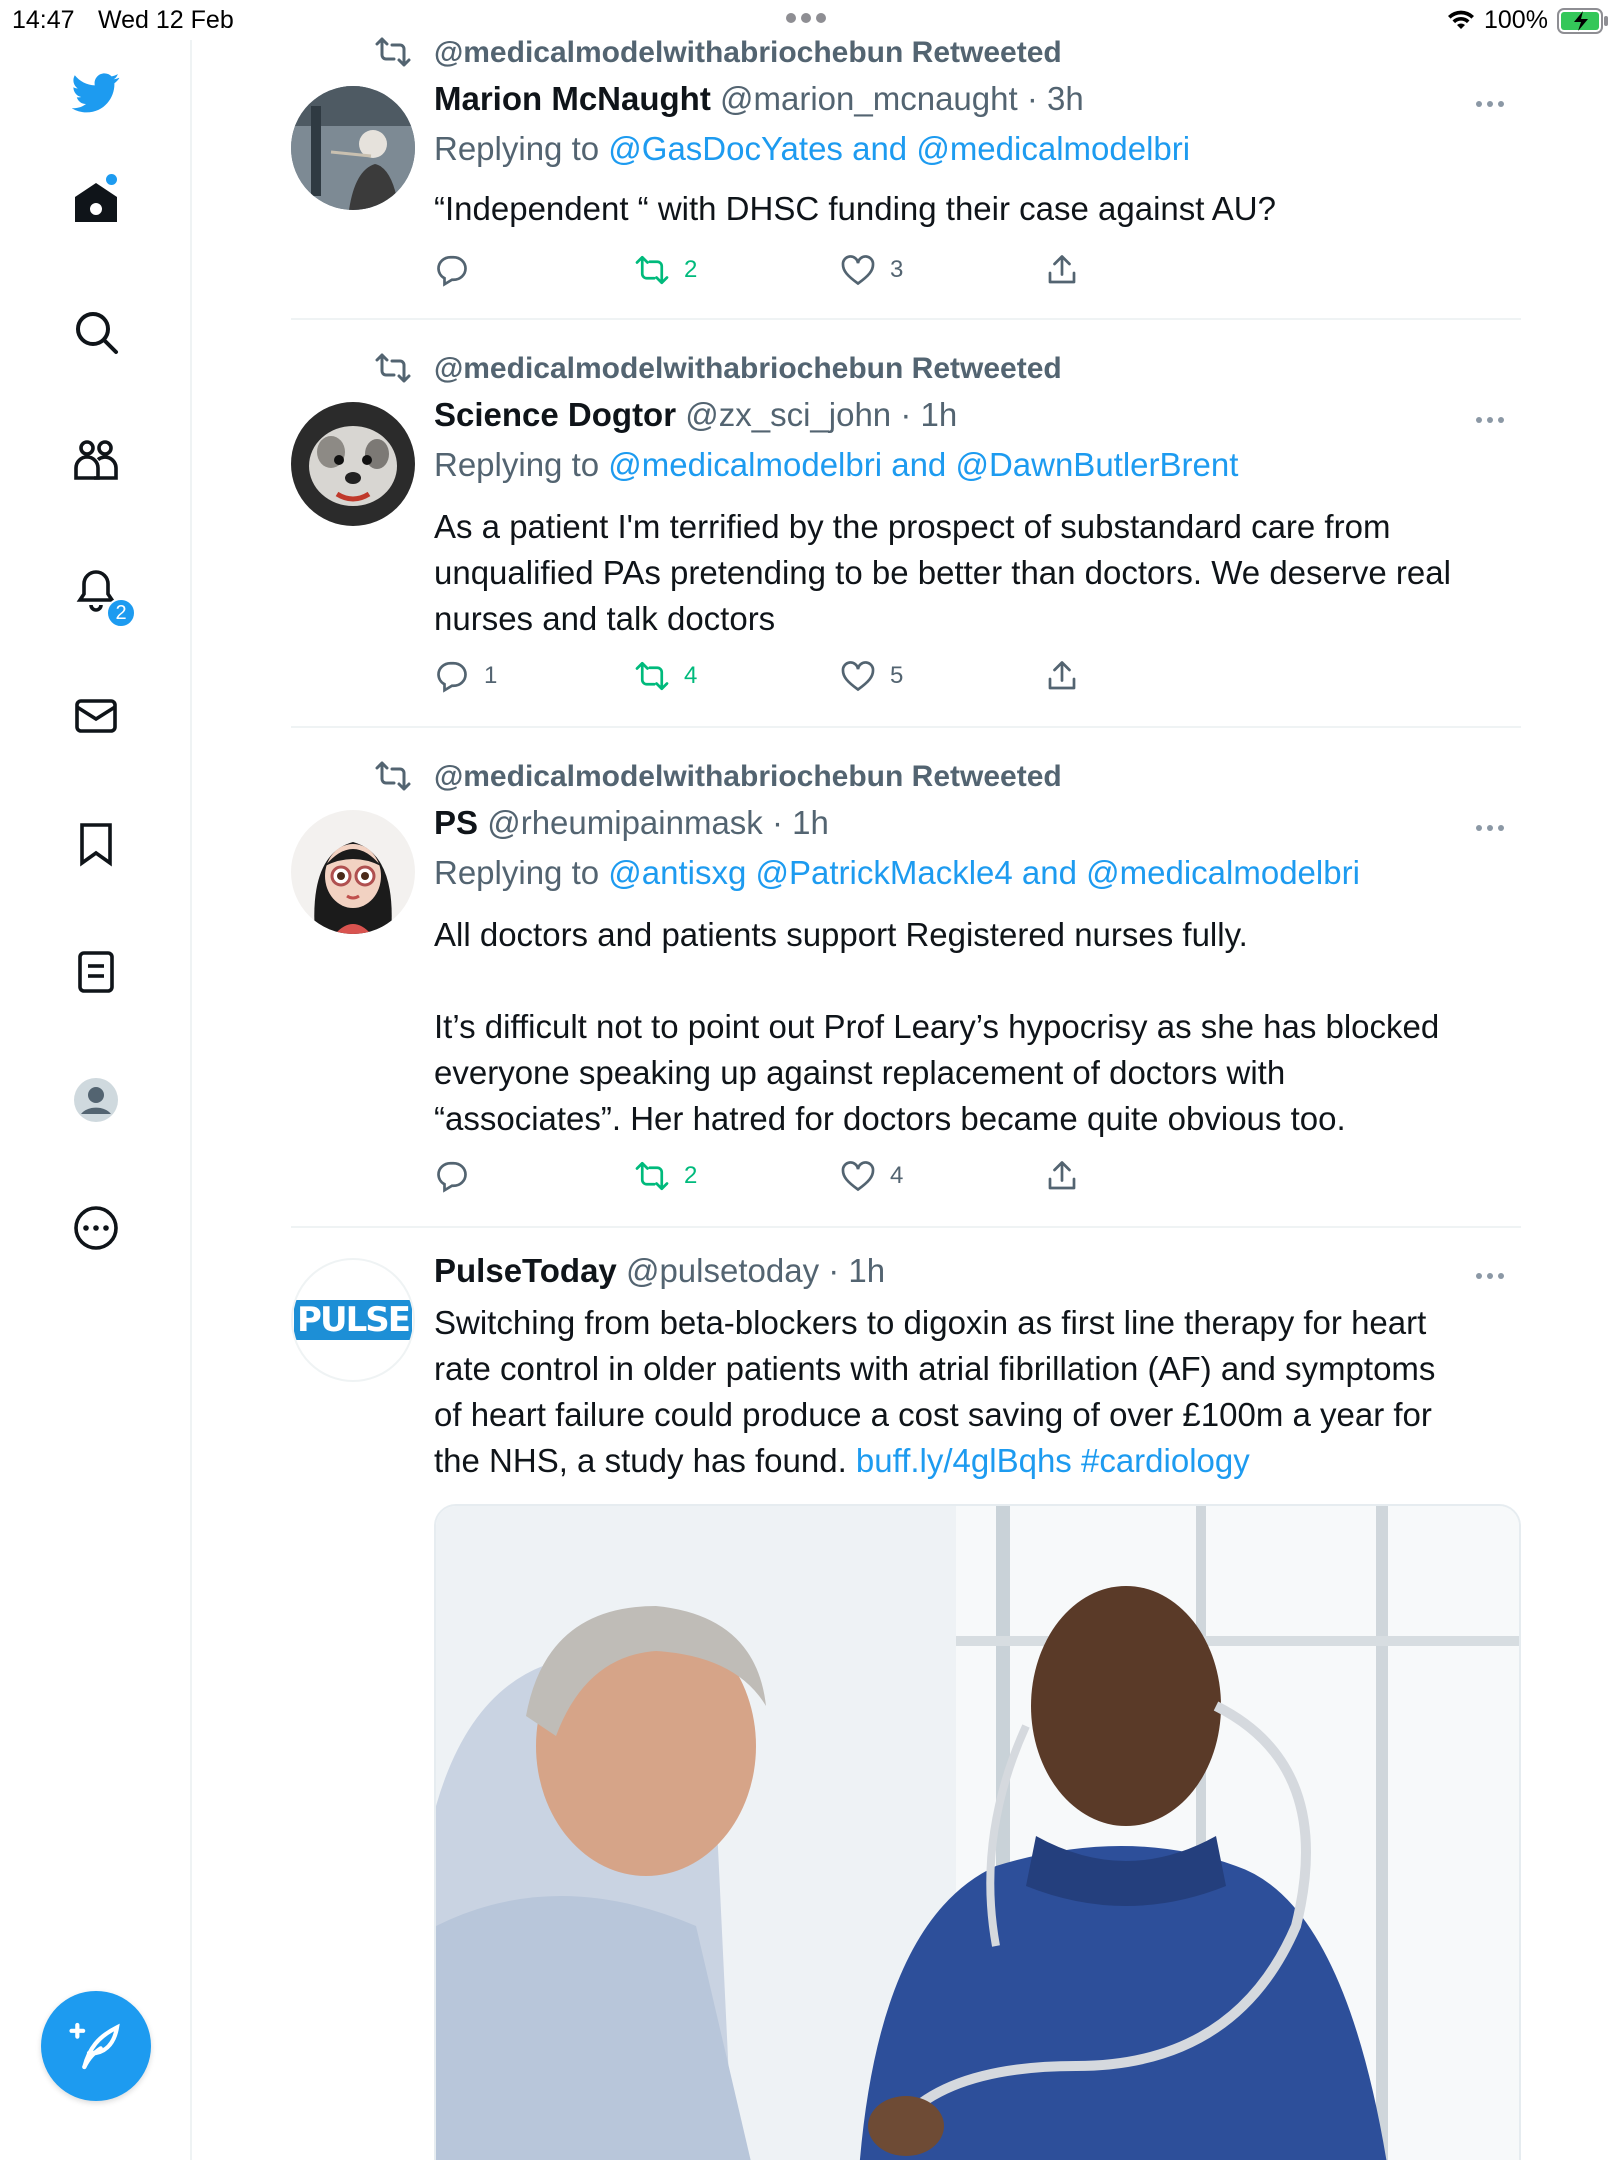 The width and height of the screenshot is (1620, 2160). What do you see at coordinates (96, 844) in the screenshot?
I see `bookmarks-icon` at bounding box center [96, 844].